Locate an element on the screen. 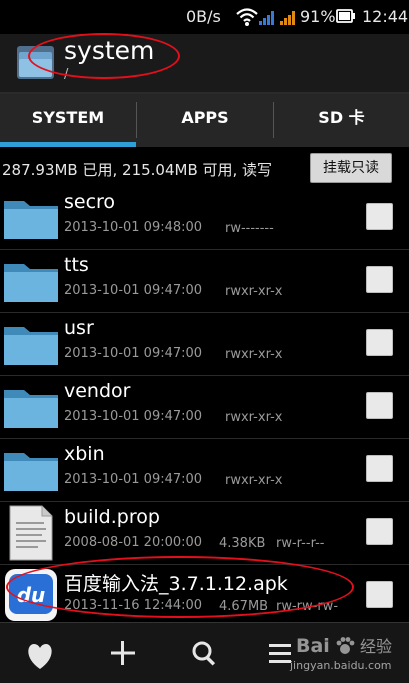  baidu-watermark: Bai 经验 is located at coordinates (344, 645).